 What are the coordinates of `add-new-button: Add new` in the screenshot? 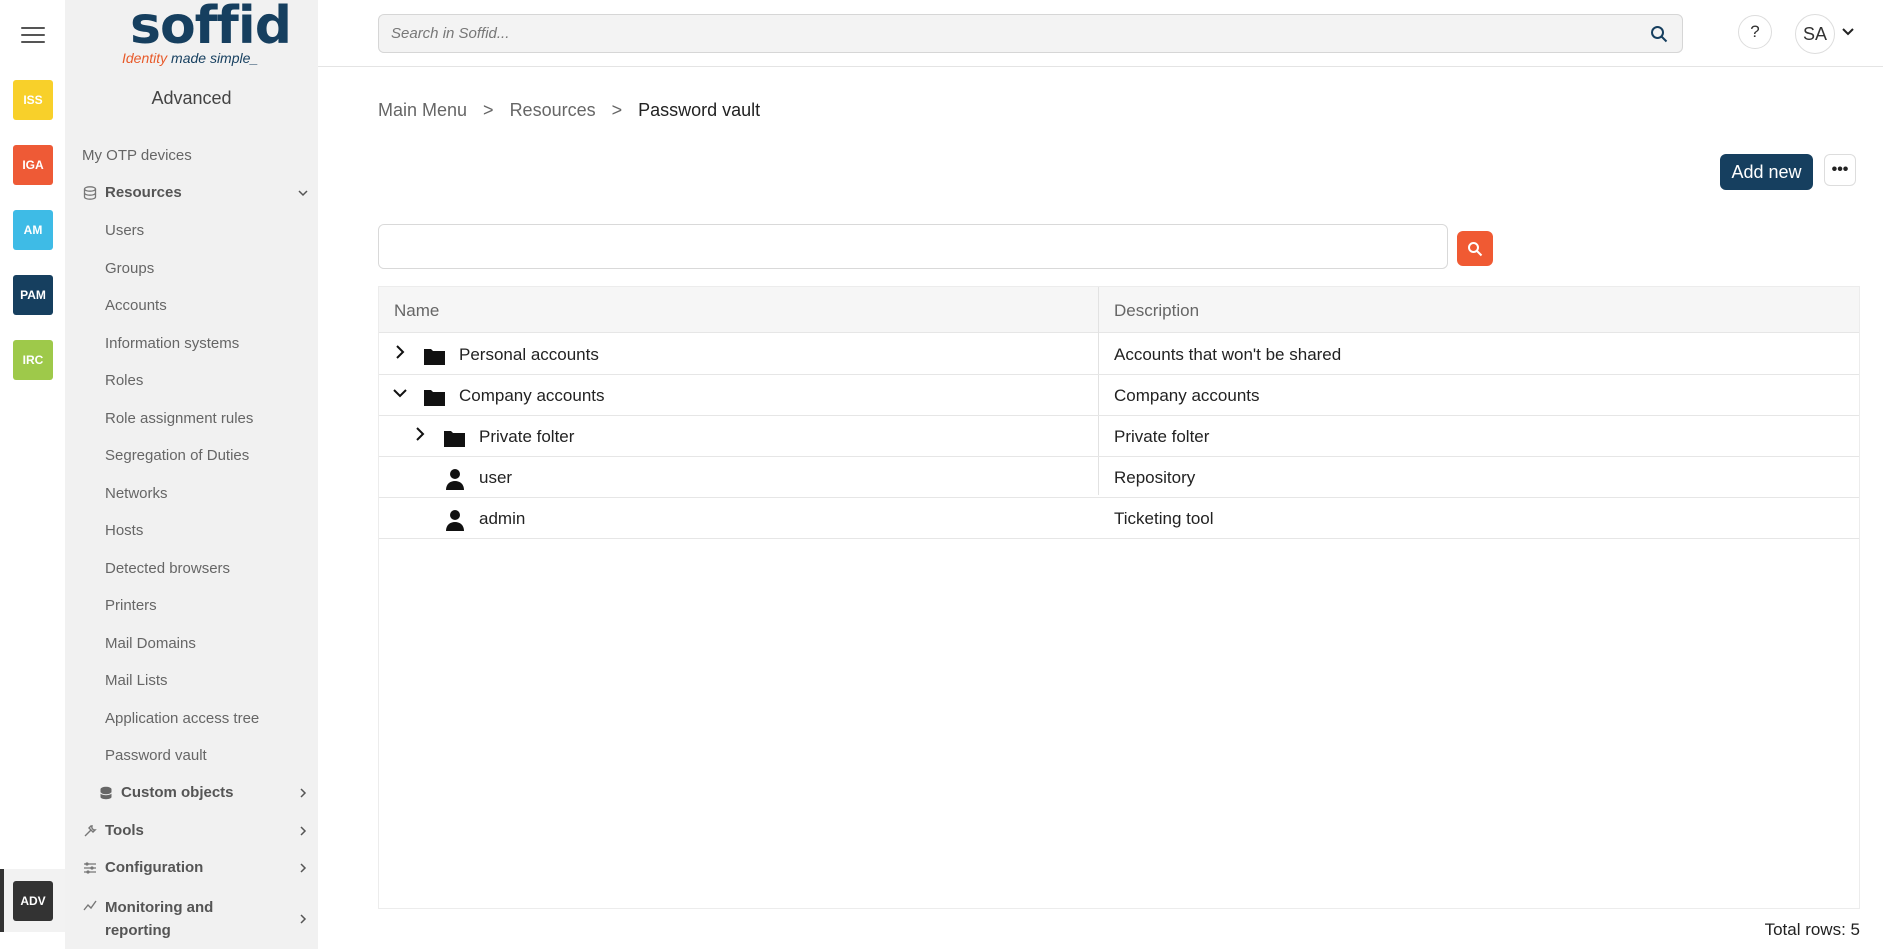 It's located at (1766, 172).